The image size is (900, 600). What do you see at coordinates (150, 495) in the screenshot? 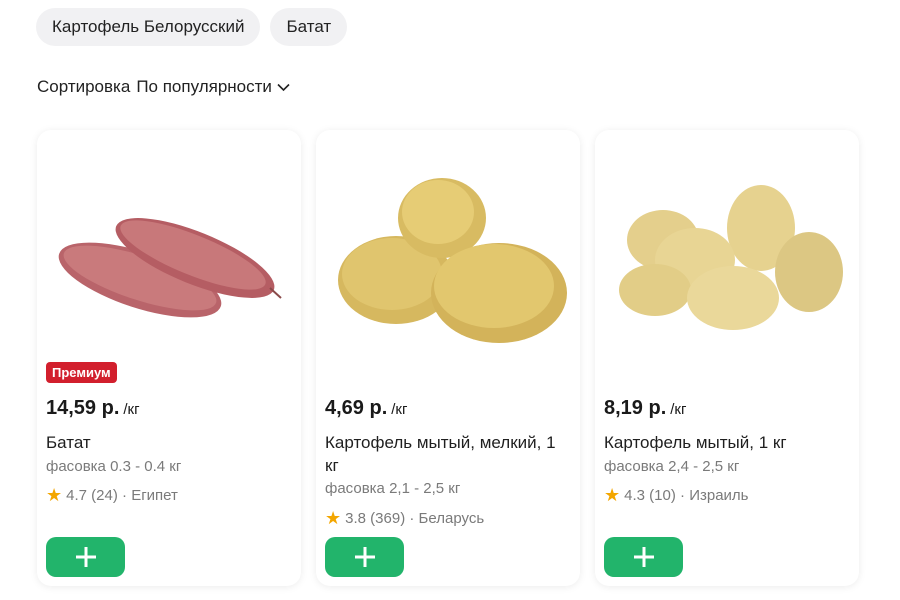
I see `origin-country: · Египет` at bounding box center [150, 495].